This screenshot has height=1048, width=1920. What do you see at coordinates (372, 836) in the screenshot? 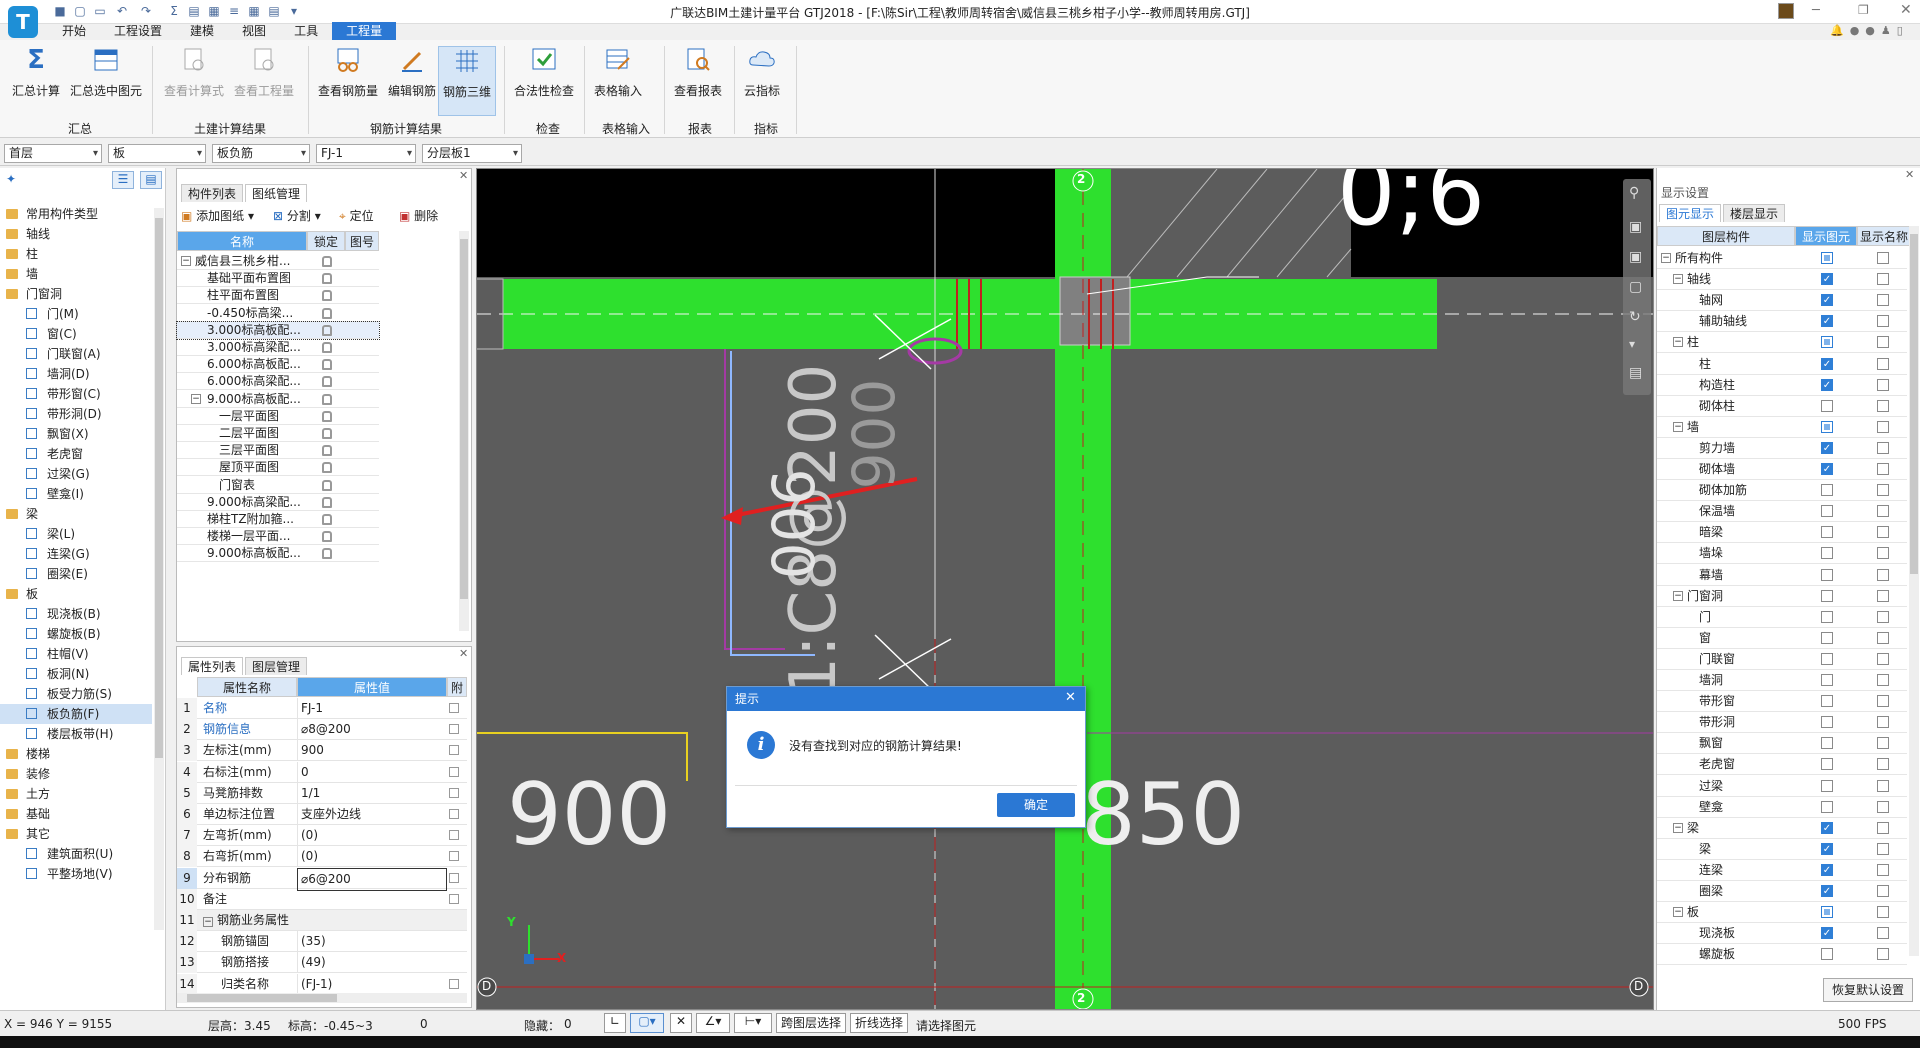
I see `property-value-field: (0)` at bounding box center [372, 836].